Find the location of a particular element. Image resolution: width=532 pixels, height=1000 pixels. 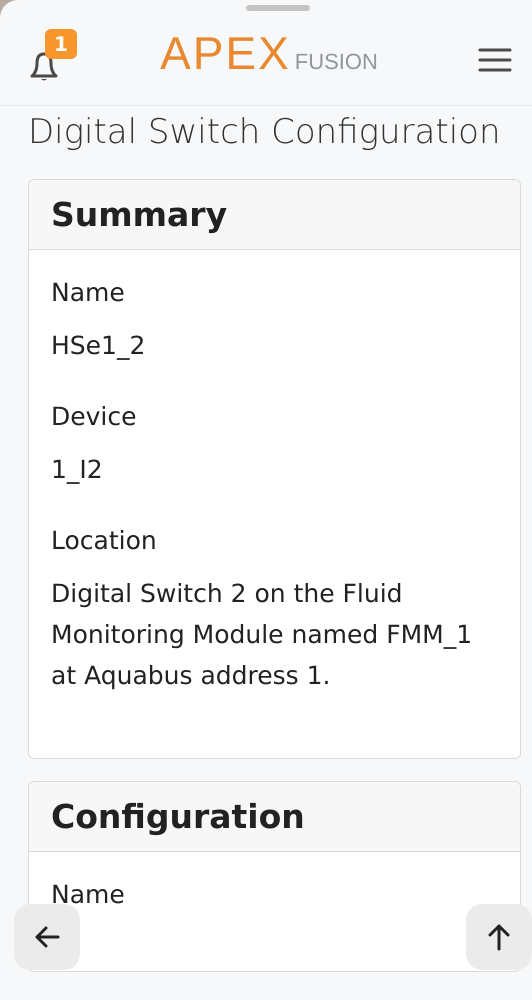

back-button is located at coordinates (47, 937).